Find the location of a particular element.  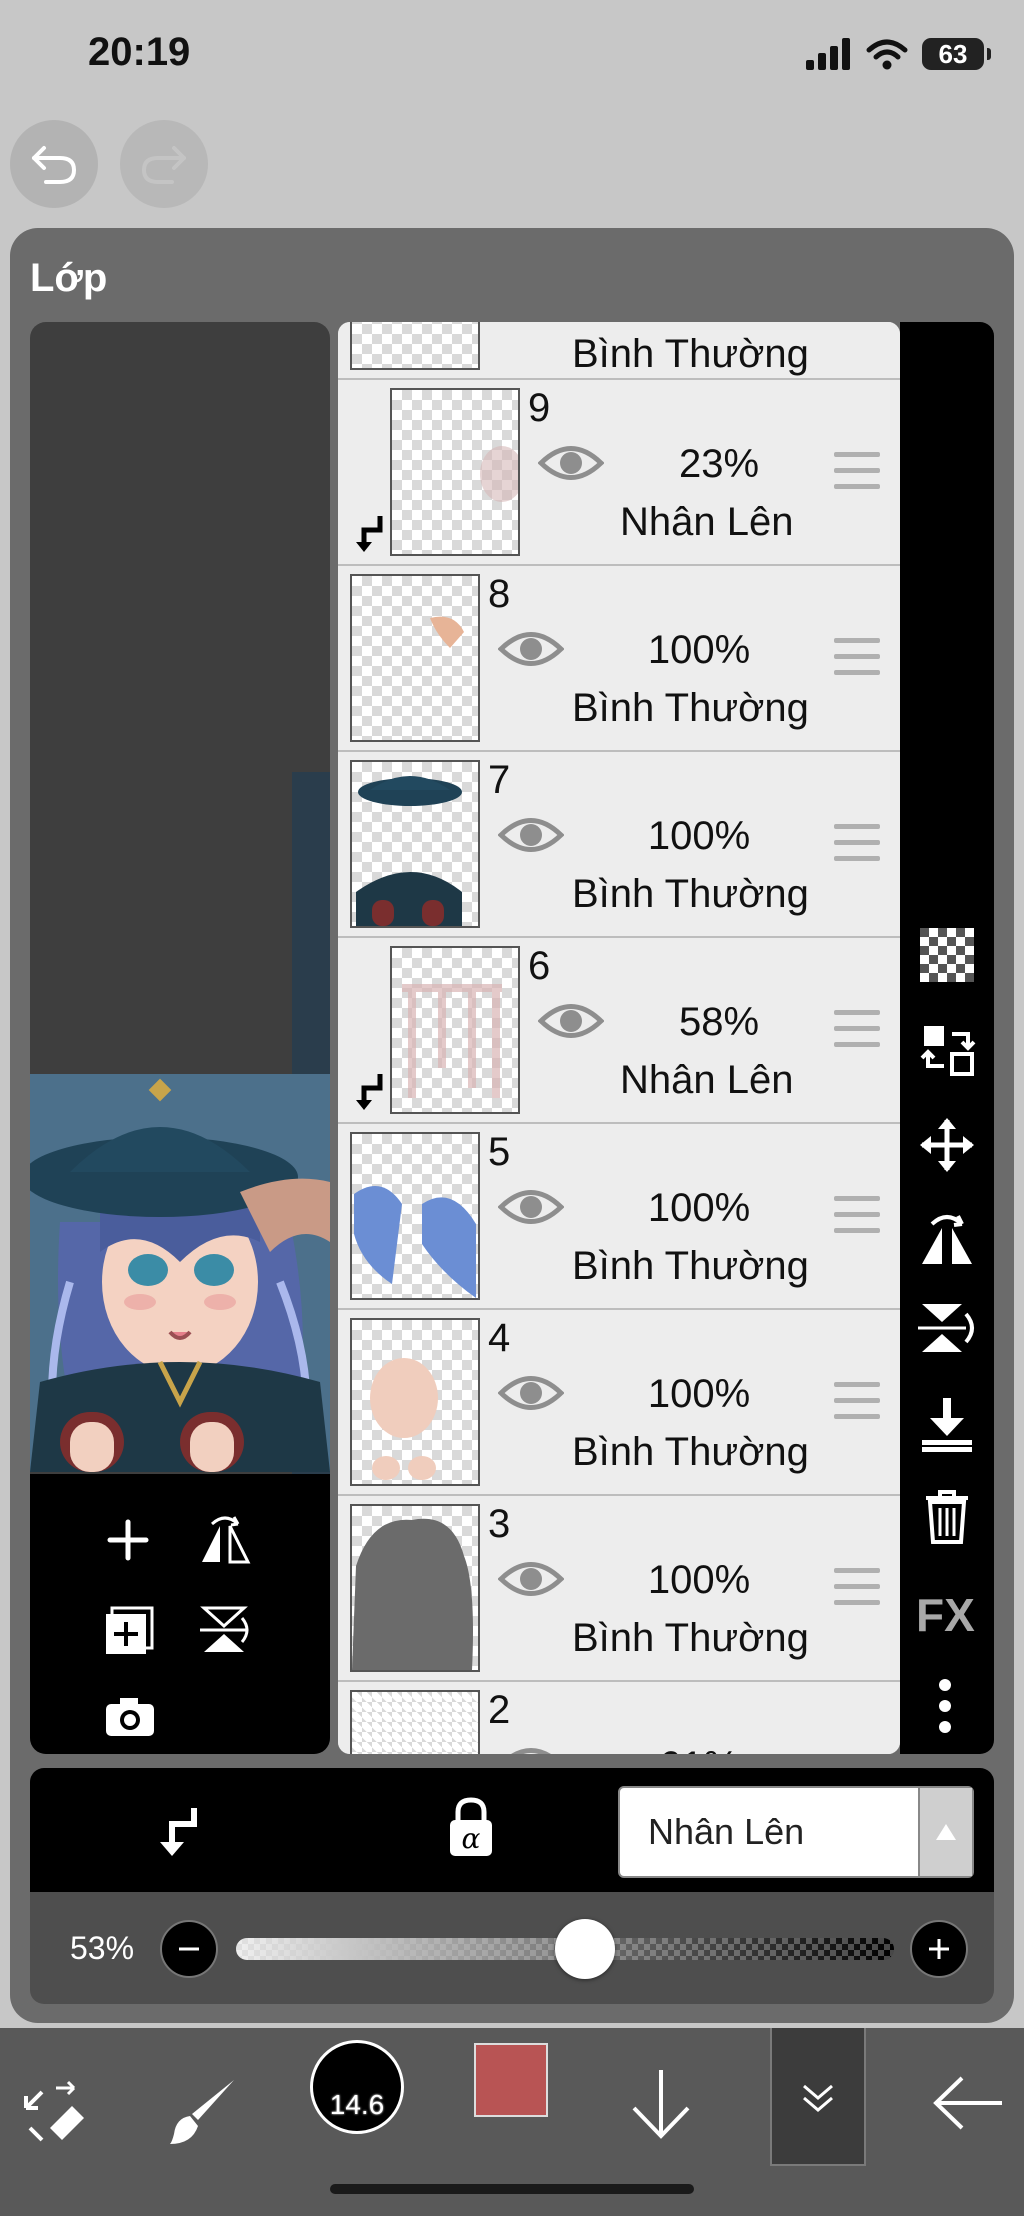

alpha-lock-icon: α is located at coordinates (471, 1827).